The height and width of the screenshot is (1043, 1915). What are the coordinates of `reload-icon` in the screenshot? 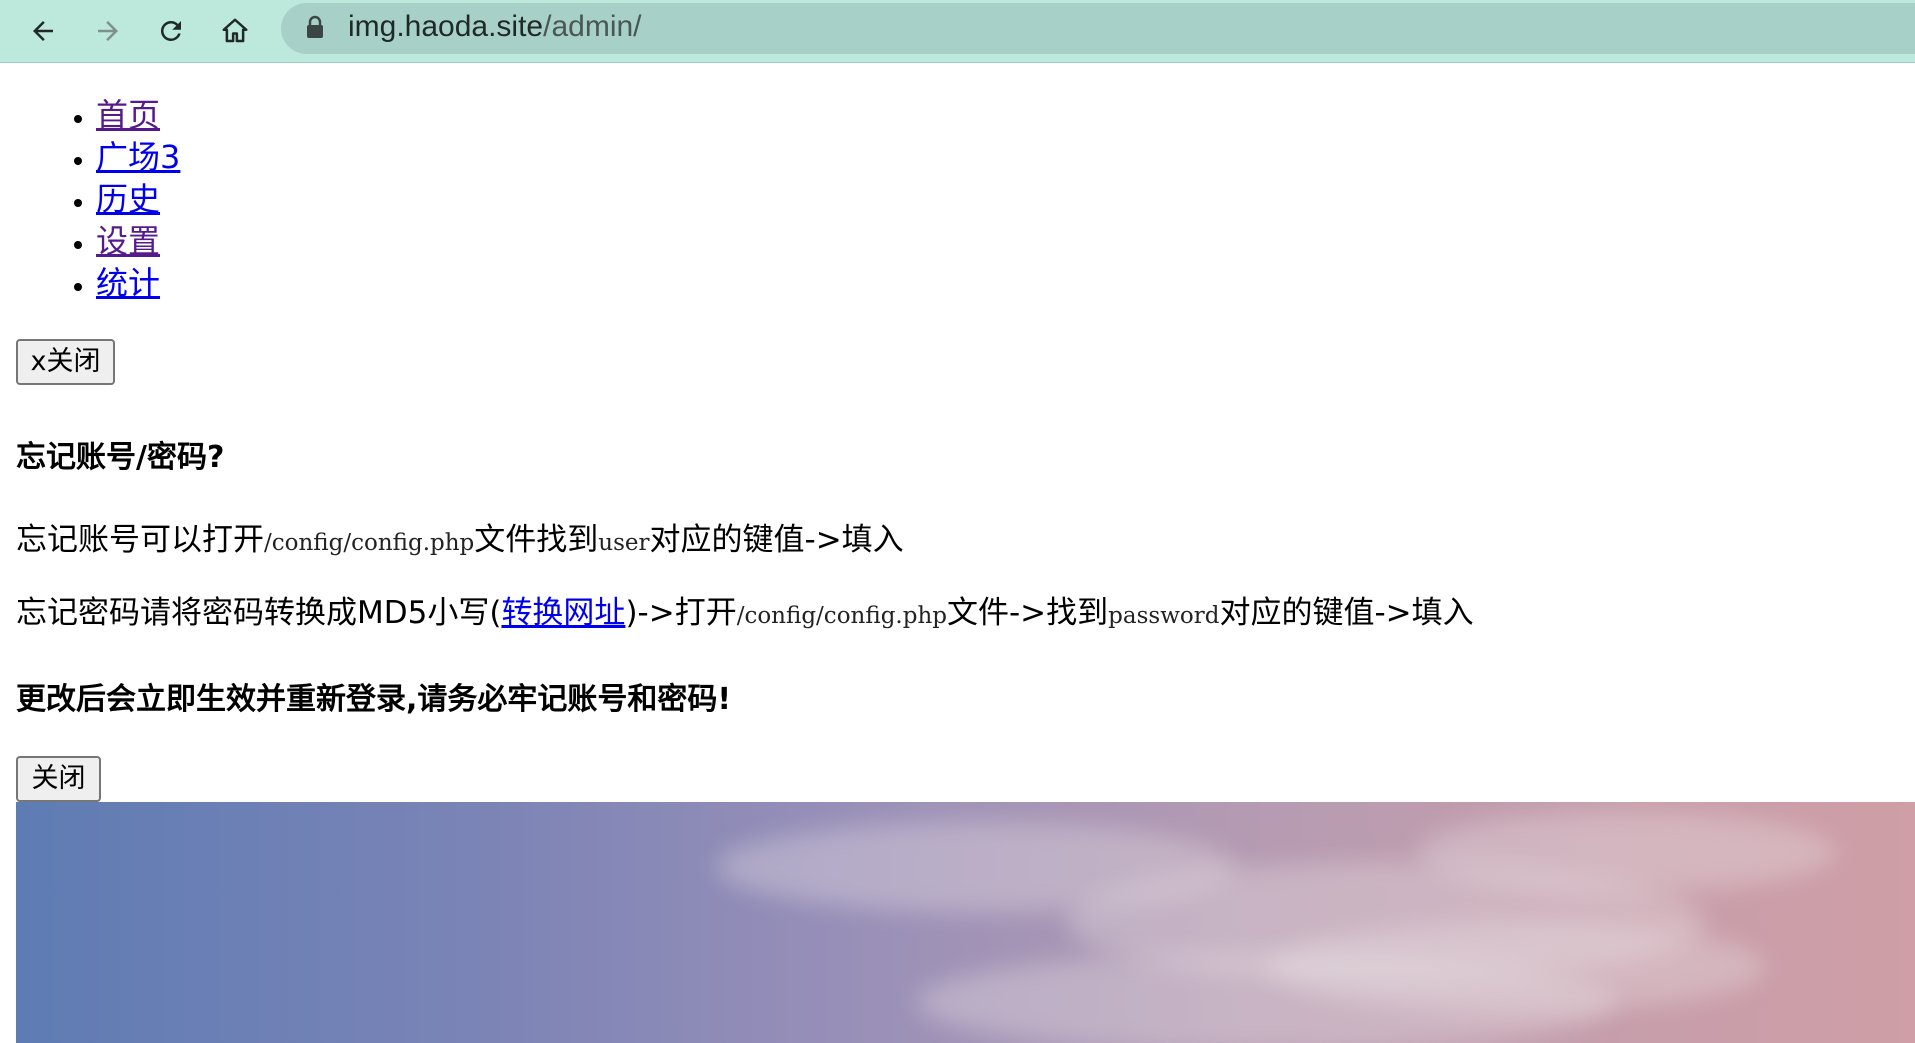 It's located at (170, 30).